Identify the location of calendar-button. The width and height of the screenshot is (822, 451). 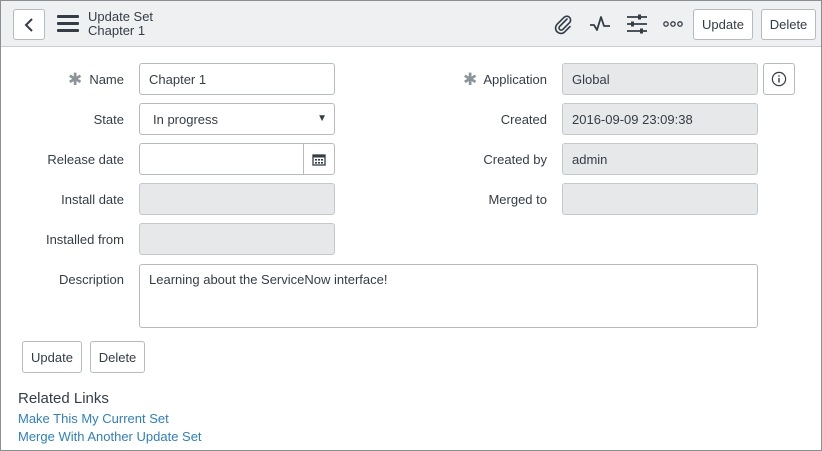
(319, 159).